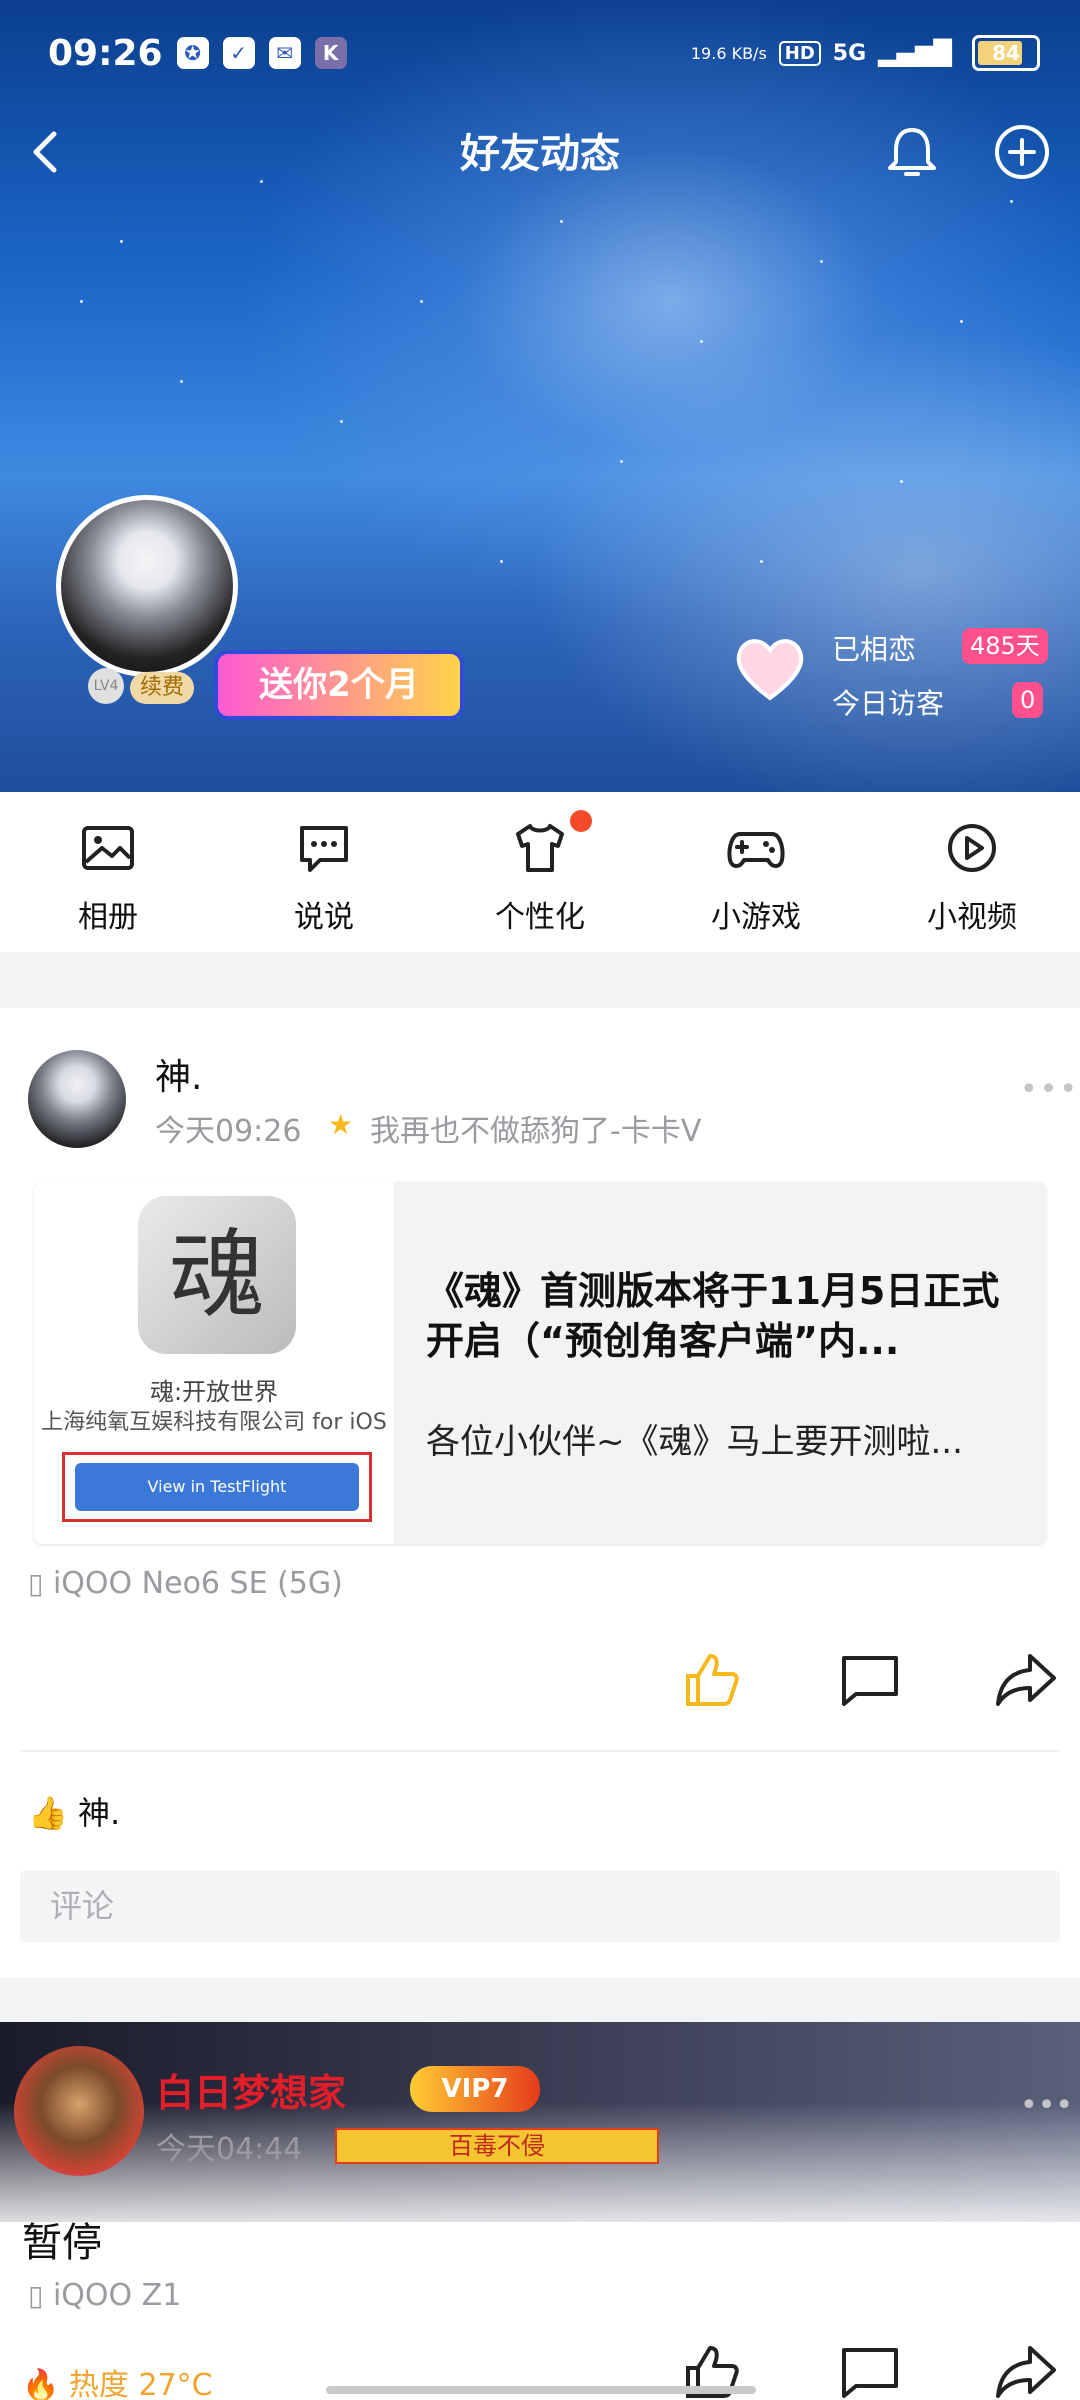 This screenshot has width=1080, height=2400. I want to click on post-time: 今天09:26, so click(228, 1131).